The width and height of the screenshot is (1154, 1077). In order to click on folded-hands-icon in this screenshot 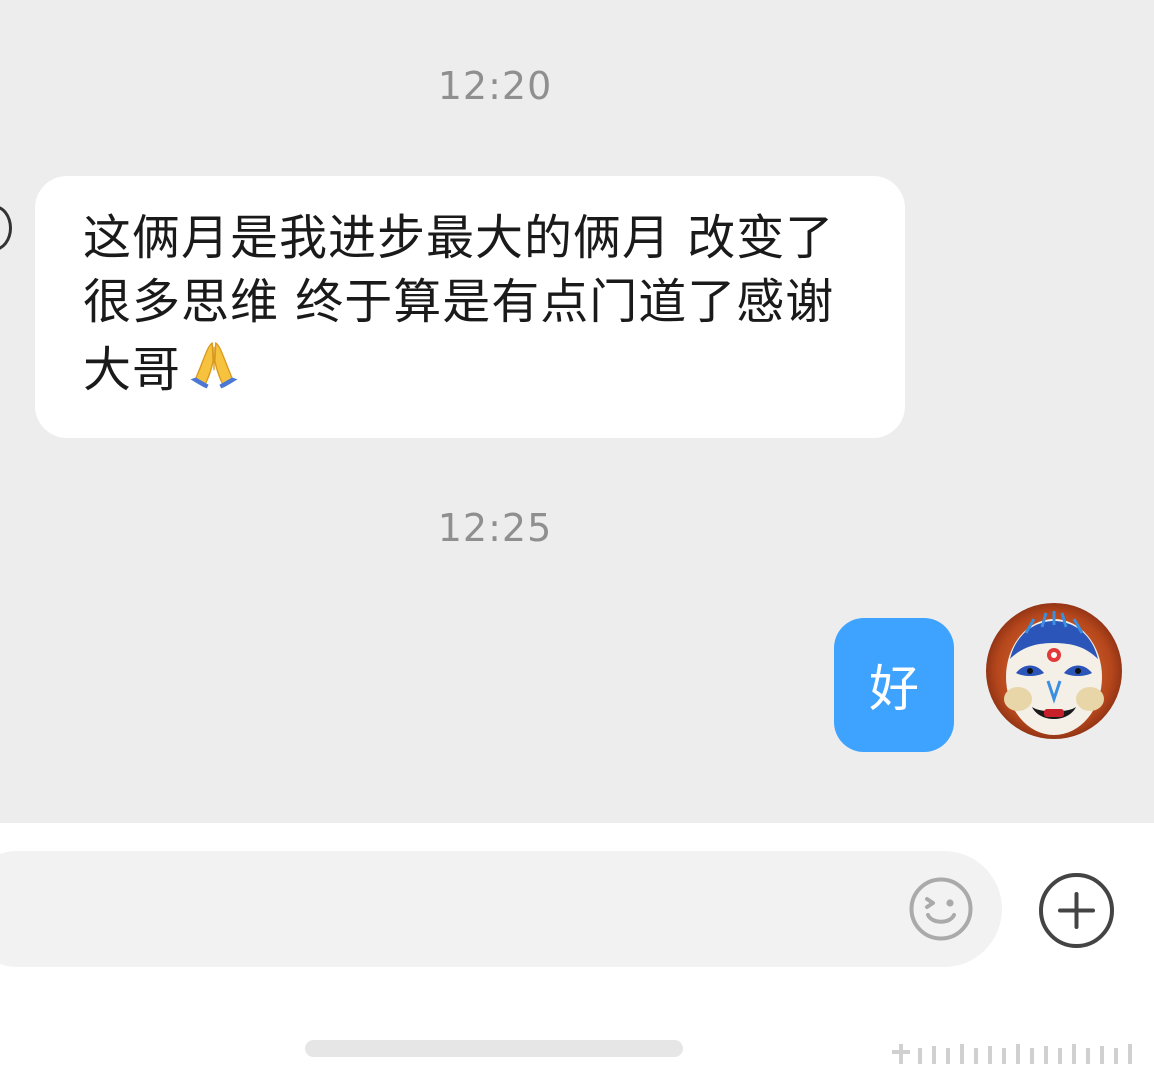, I will do `click(214, 365)`.